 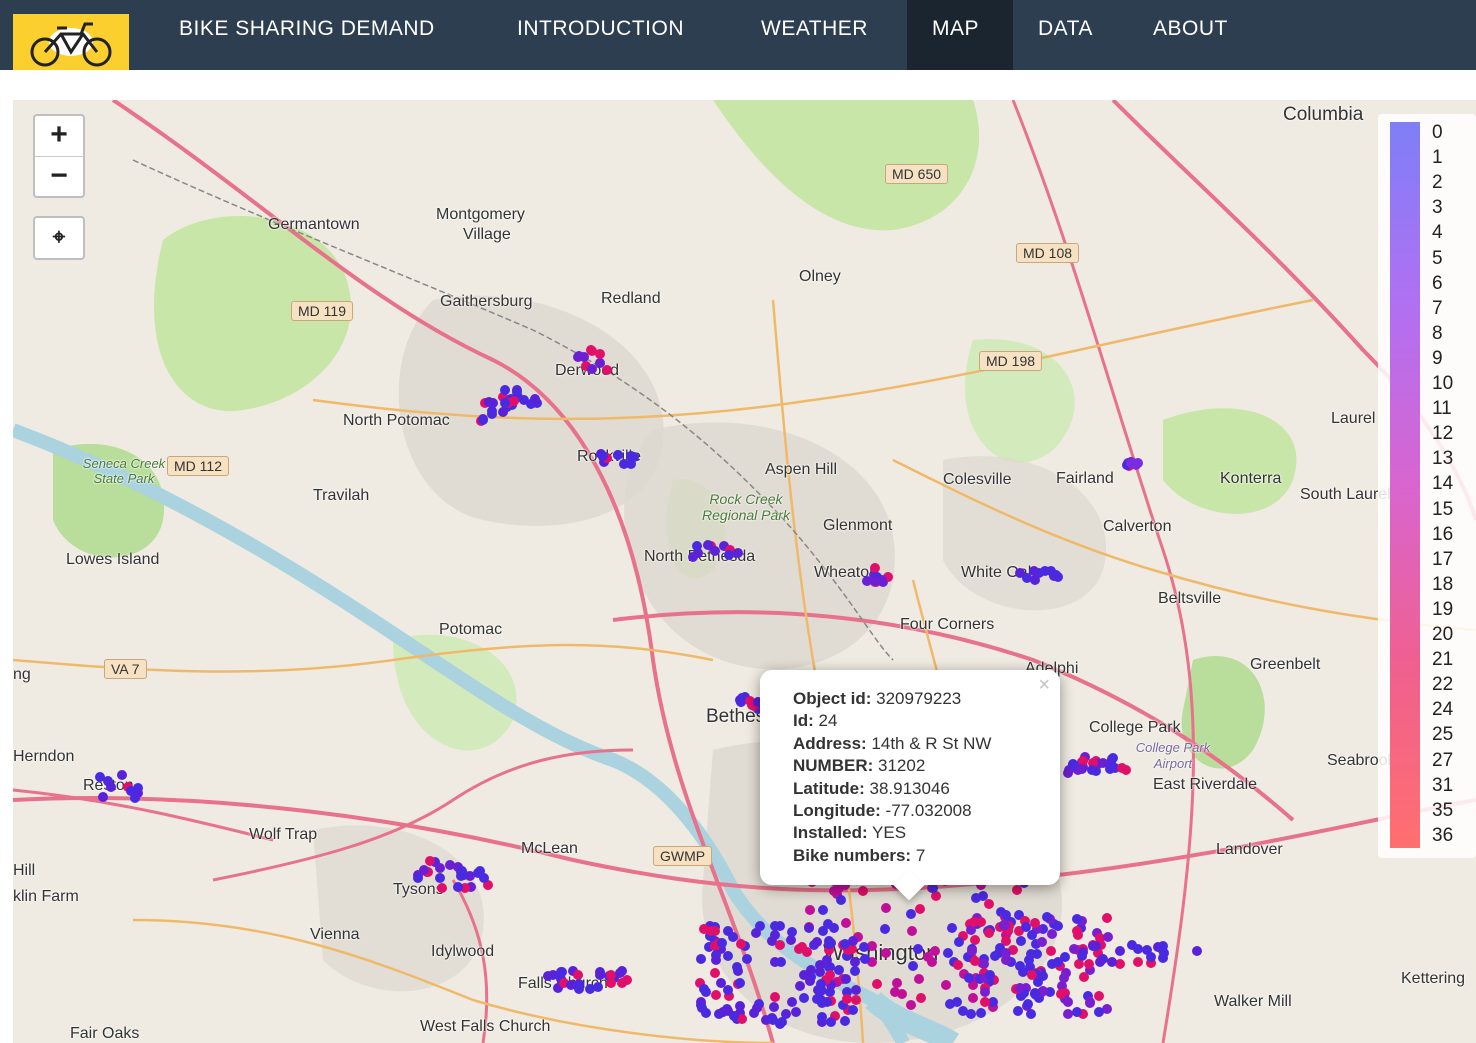 I want to click on crosshair-icon: ⌖, so click(x=59, y=238).